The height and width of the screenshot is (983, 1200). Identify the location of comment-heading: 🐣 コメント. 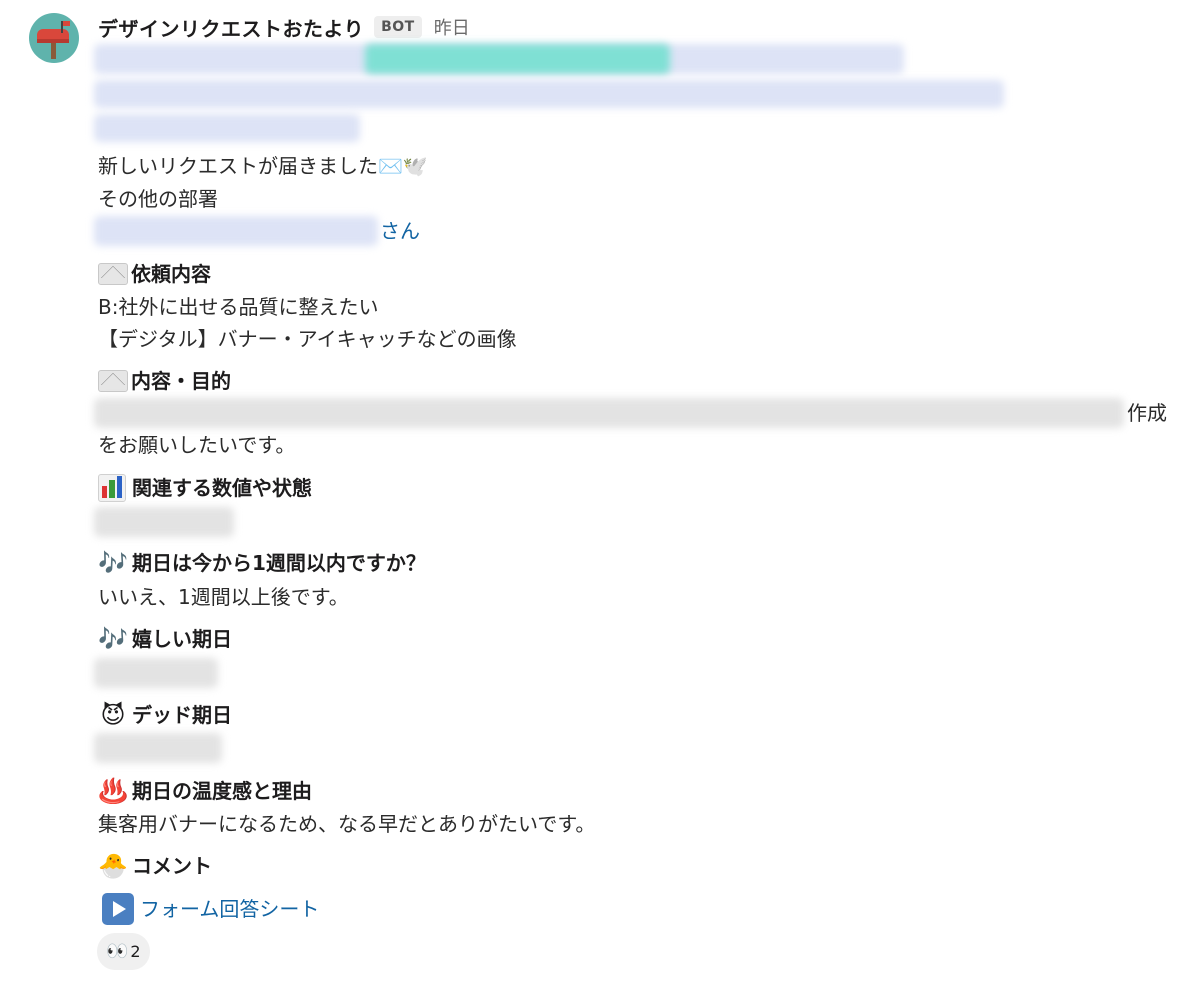
(155, 866).